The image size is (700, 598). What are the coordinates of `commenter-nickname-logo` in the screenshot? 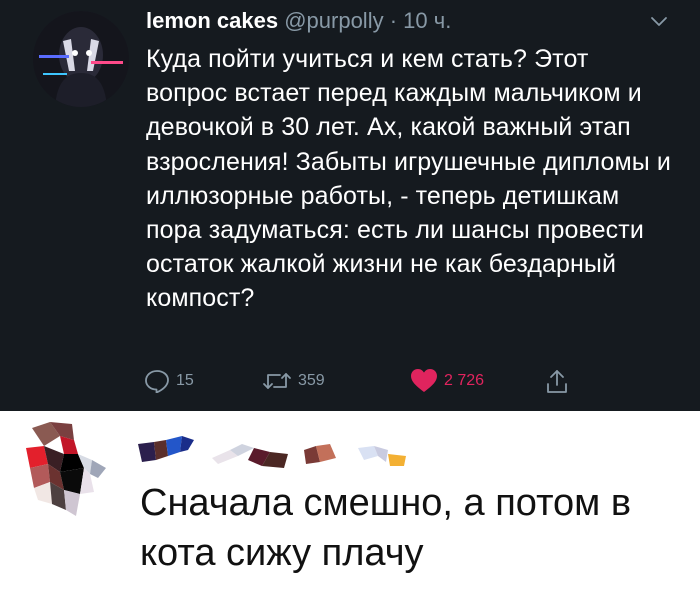 It's located at (283, 454).